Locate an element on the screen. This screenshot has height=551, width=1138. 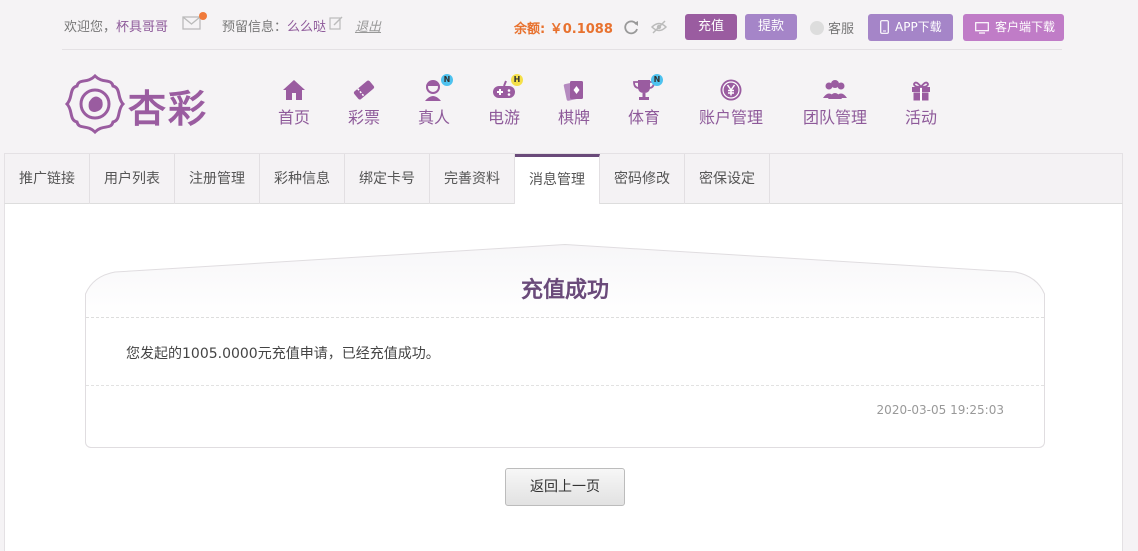
app-download-button: APP下载 is located at coordinates (910, 27).